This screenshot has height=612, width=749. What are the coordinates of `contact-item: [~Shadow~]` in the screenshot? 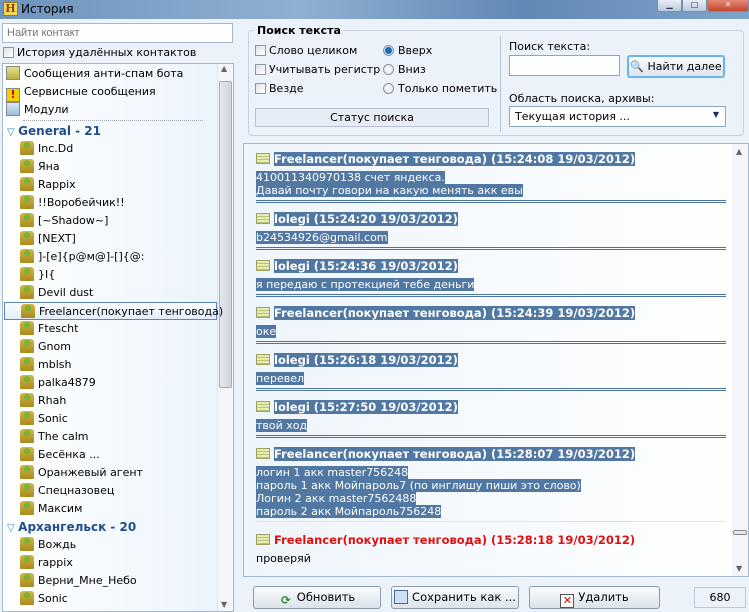 It's located at (64, 221).